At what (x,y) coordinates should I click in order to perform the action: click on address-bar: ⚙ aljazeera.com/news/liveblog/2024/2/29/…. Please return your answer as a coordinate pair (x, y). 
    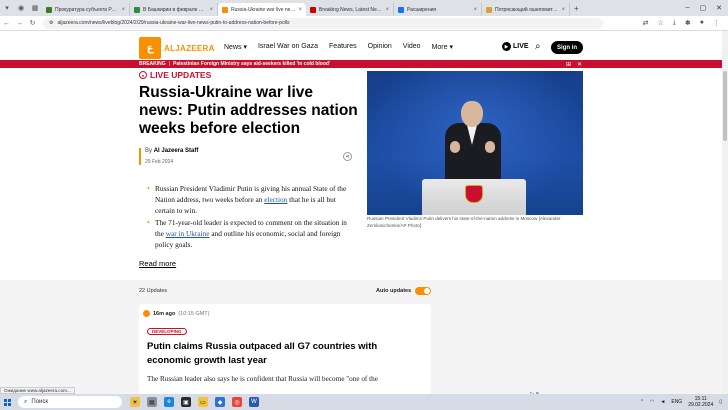
    Looking at the image, I should click on (323, 23).